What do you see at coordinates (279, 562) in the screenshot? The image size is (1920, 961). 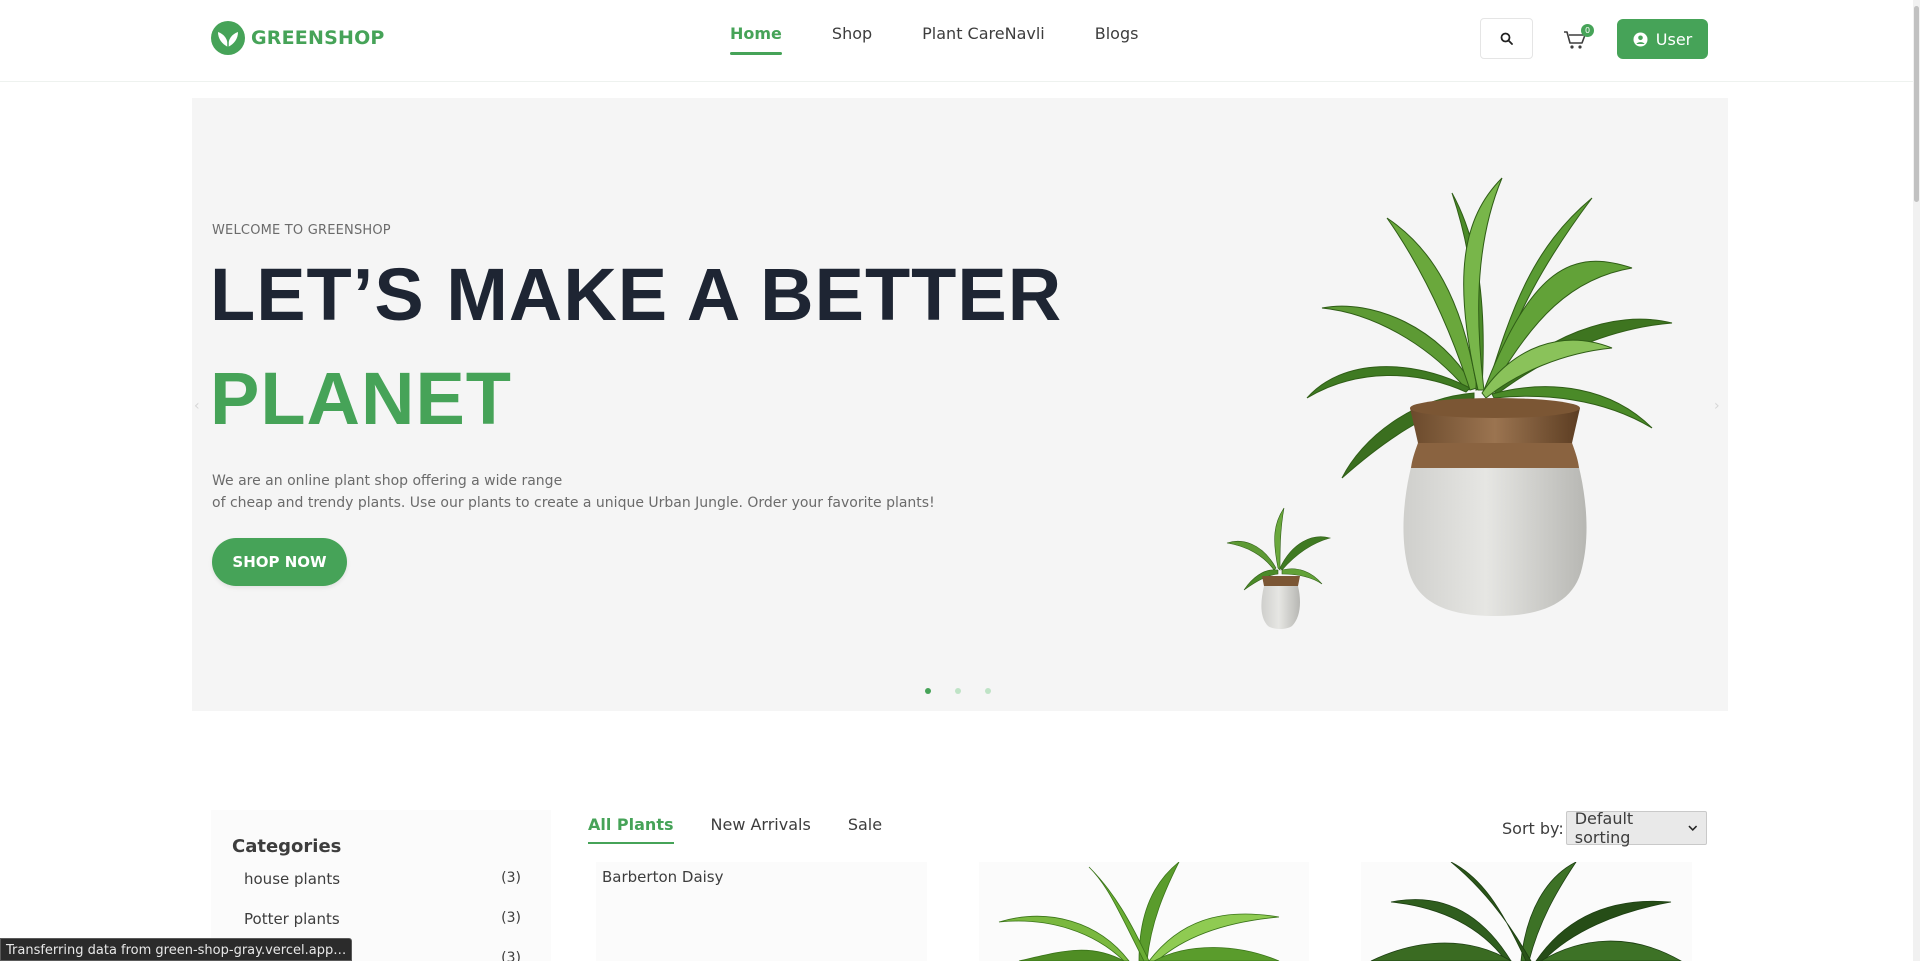 I see `shop-now-button: SHOP NOW` at bounding box center [279, 562].